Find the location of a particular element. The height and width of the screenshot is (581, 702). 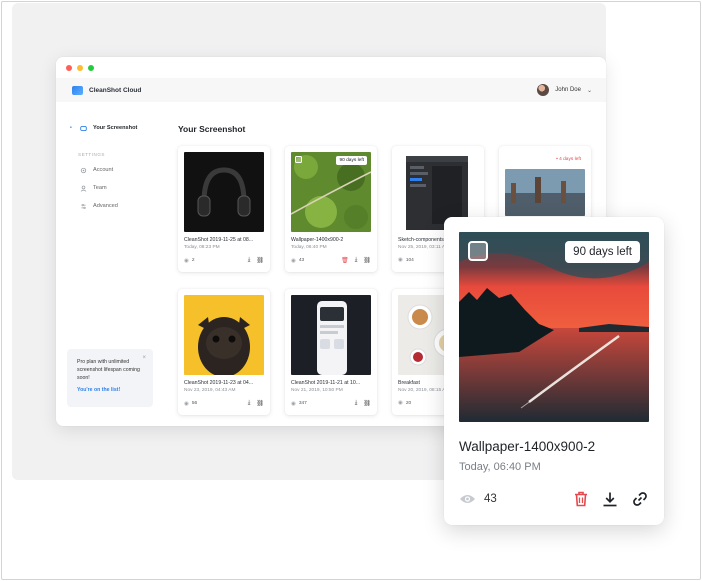

trash-icon is located at coordinates (581, 499).